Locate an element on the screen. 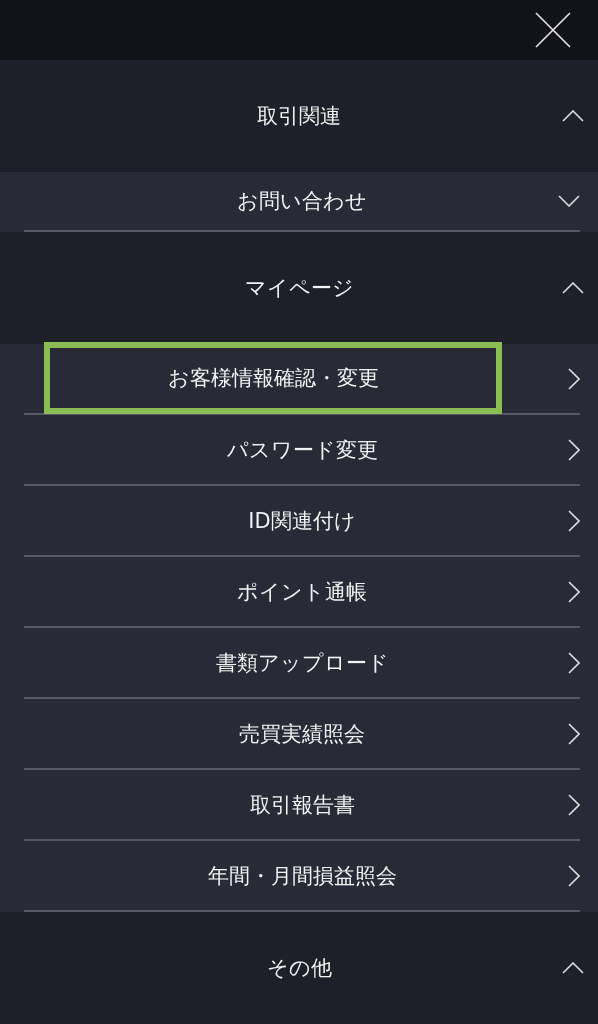 The width and height of the screenshot is (598, 1024). close-button is located at coordinates (553, 30).